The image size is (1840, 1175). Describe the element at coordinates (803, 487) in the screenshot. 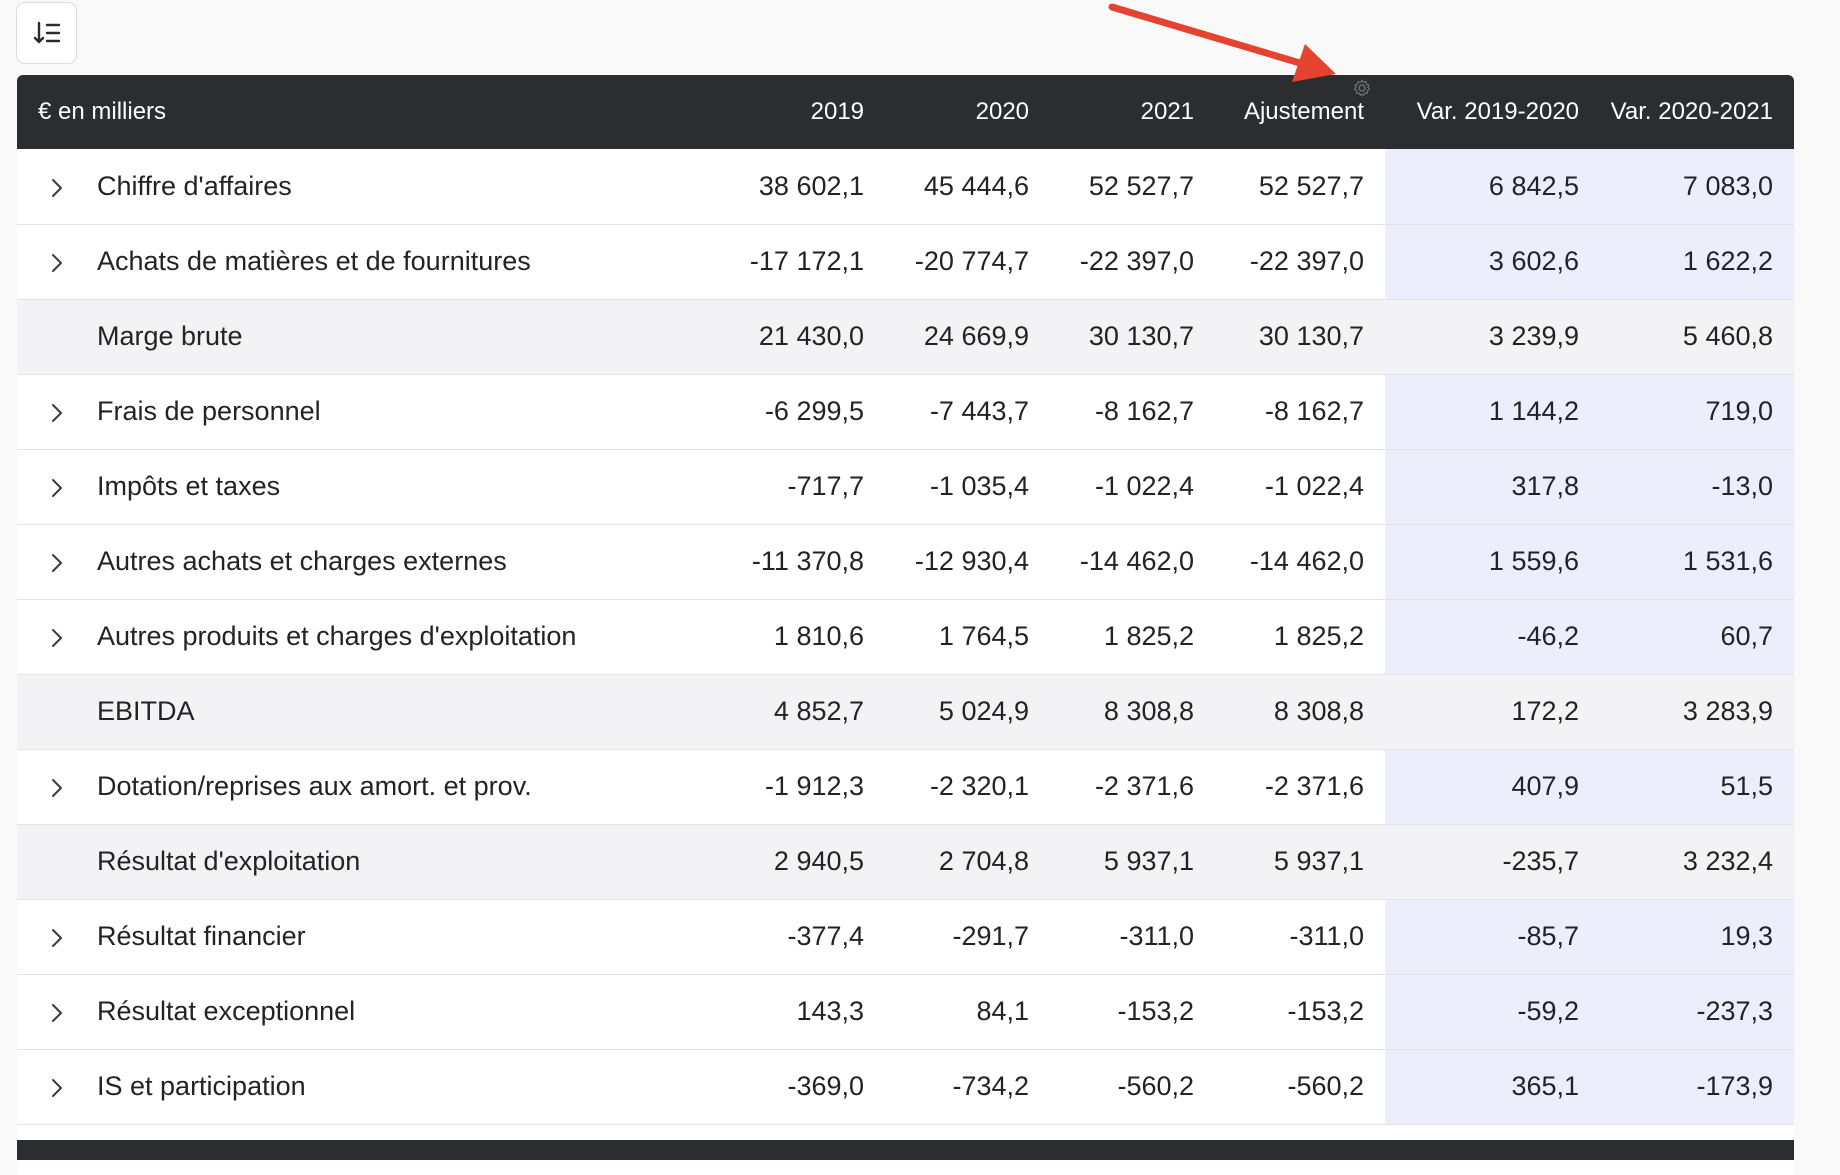

I see `value-2019: -717,7` at that location.